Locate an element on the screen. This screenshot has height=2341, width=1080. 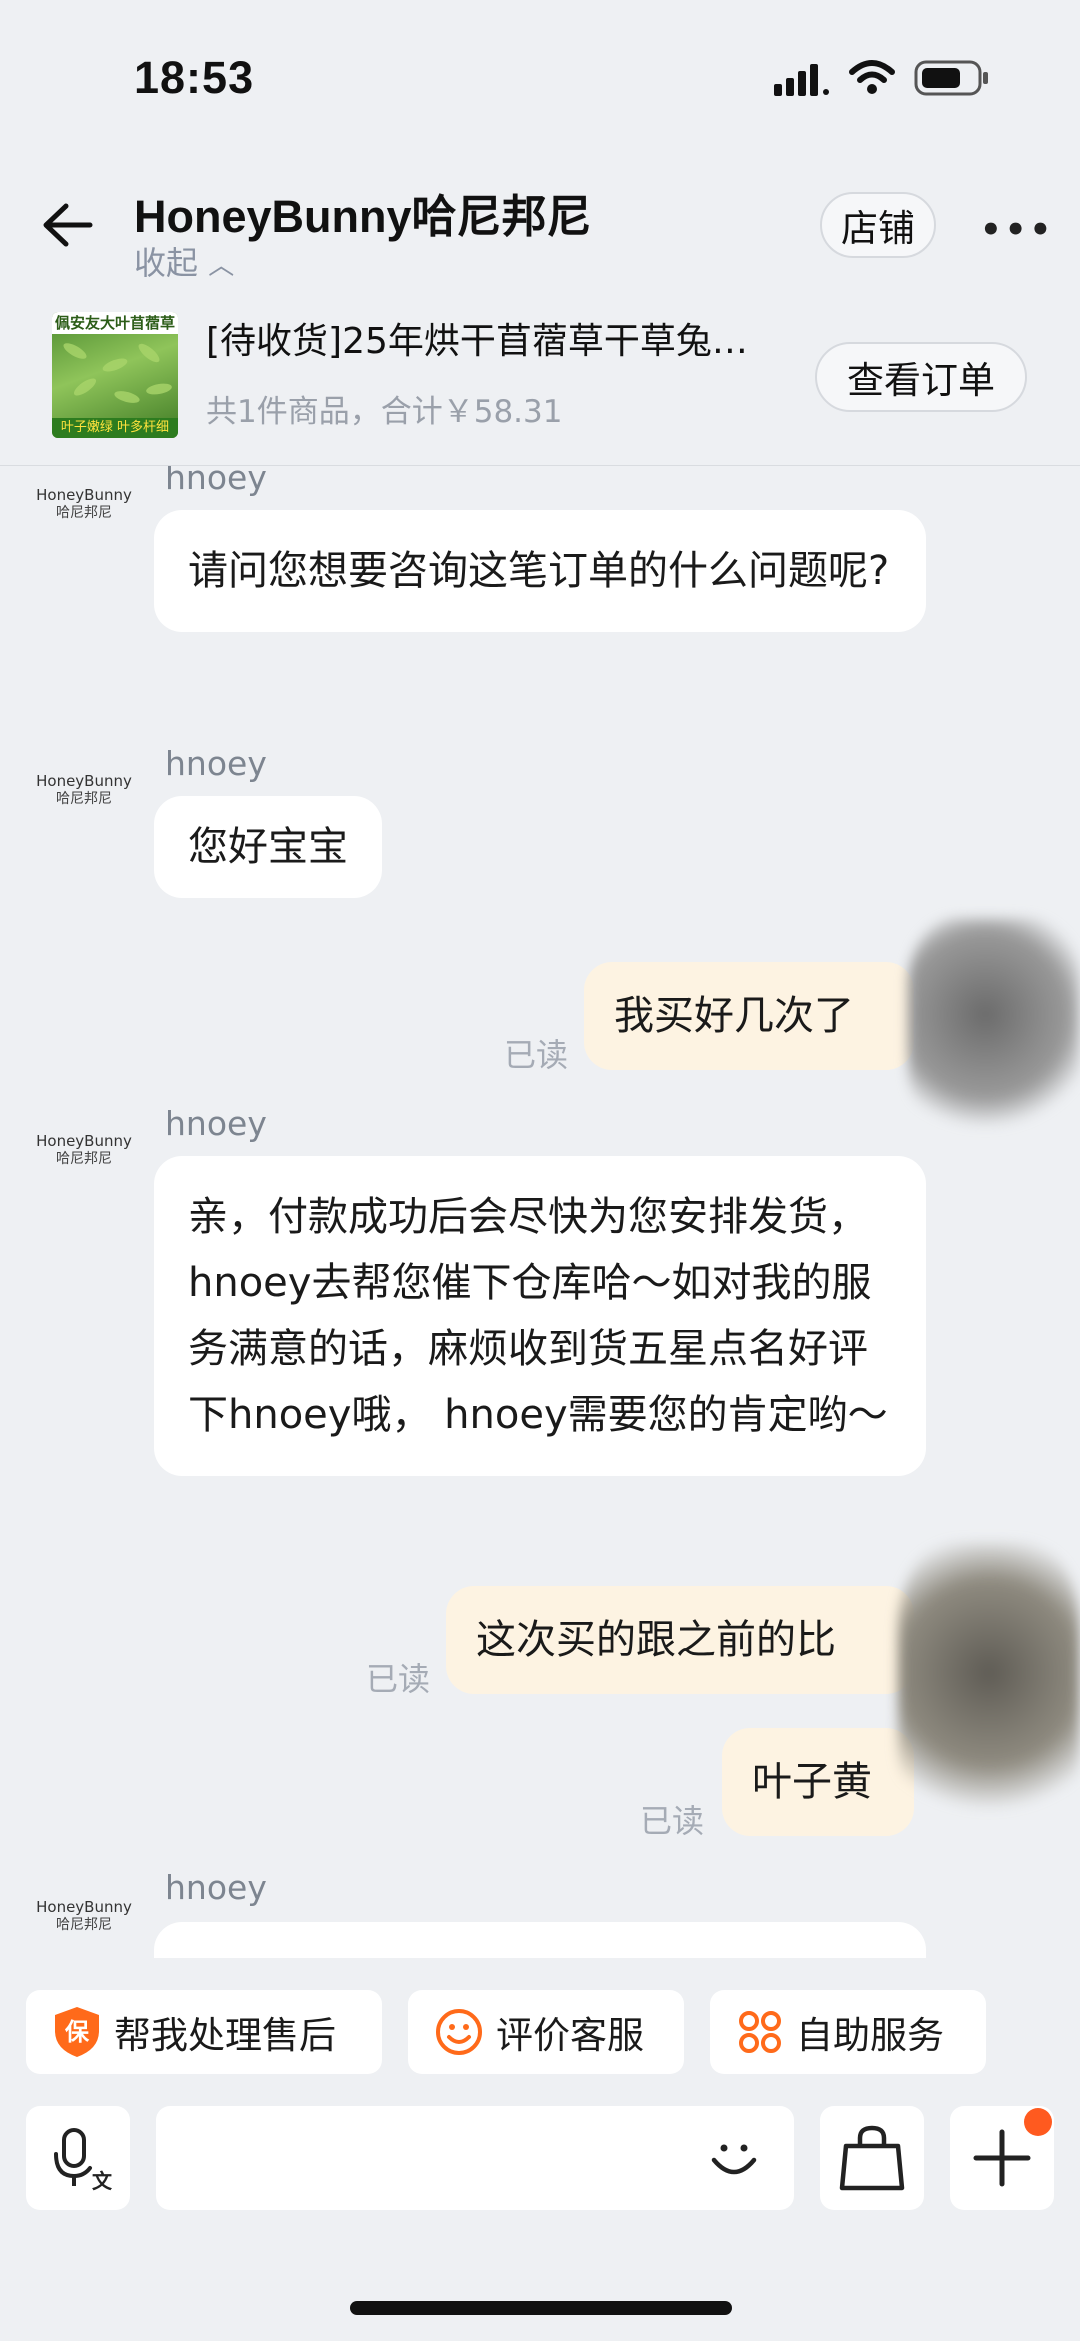
grid-service-icon is located at coordinates (760, 2032).